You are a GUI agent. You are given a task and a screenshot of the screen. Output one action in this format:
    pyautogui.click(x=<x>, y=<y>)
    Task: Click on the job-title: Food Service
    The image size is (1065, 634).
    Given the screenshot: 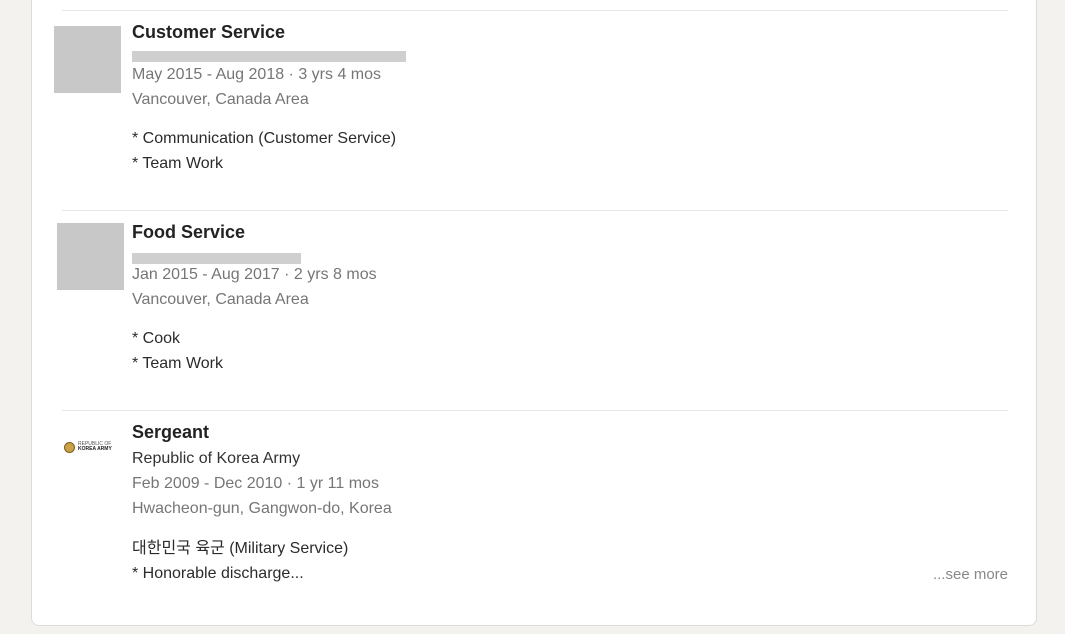 What is the action you would take?
    pyautogui.click(x=188, y=232)
    